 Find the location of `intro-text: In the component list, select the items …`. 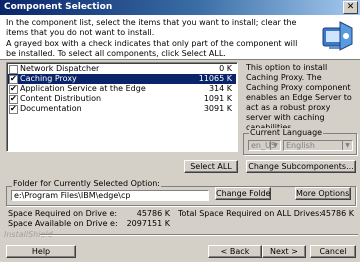

intro-text: In the component list, select the items … is located at coordinates (151, 27).